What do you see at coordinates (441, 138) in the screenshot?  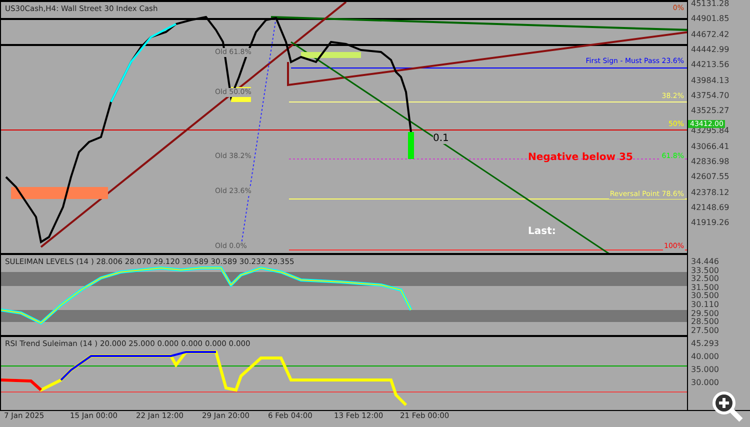 I see `chart-annotation: 0.1` at bounding box center [441, 138].